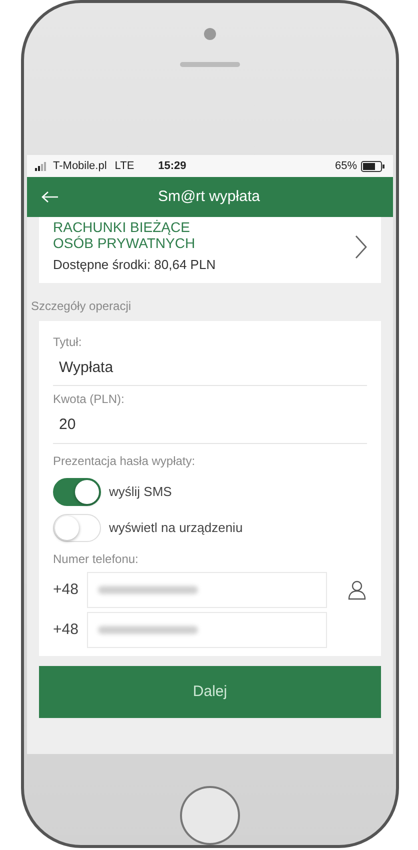 Image resolution: width=418 pixels, height=850 pixels. I want to click on battery-icon, so click(373, 166).